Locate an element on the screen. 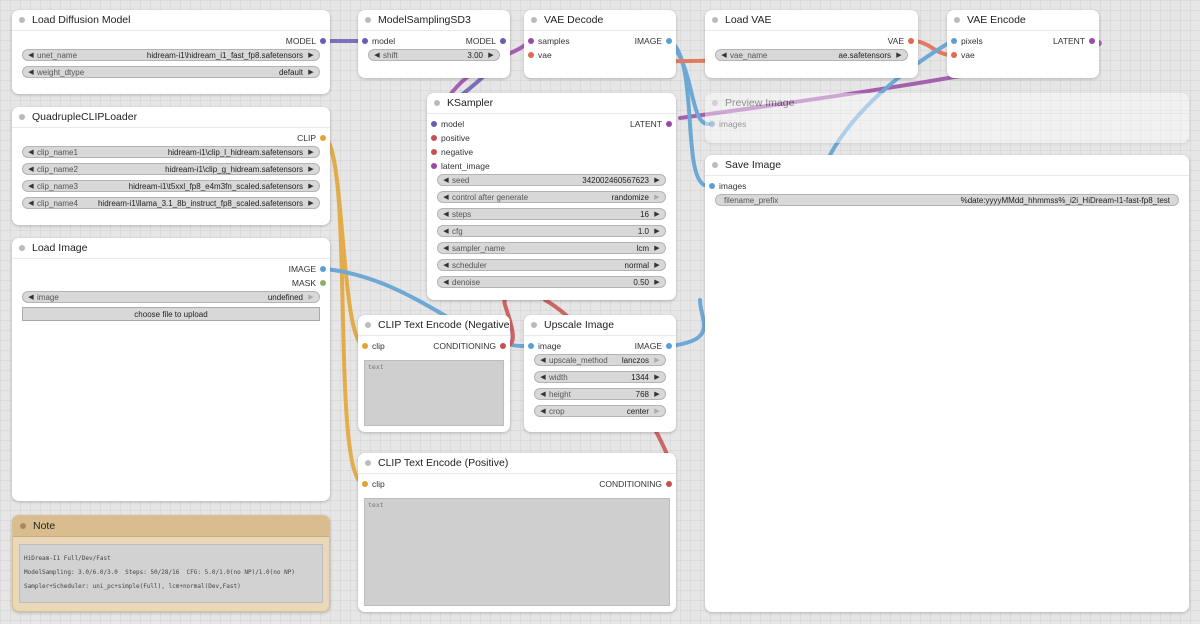 The width and height of the screenshot is (1200, 624). node-load-vae: Load VAE VAE ◀ vae_name ae.safetensors ▶ is located at coordinates (811, 44).